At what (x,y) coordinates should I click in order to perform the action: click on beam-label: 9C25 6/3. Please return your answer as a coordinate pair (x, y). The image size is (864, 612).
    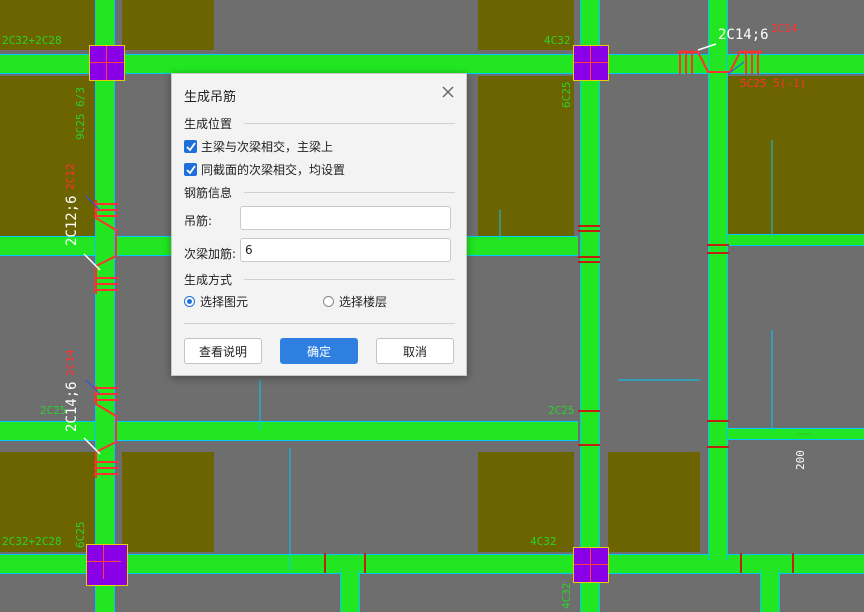
    Looking at the image, I should click on (80, 113).